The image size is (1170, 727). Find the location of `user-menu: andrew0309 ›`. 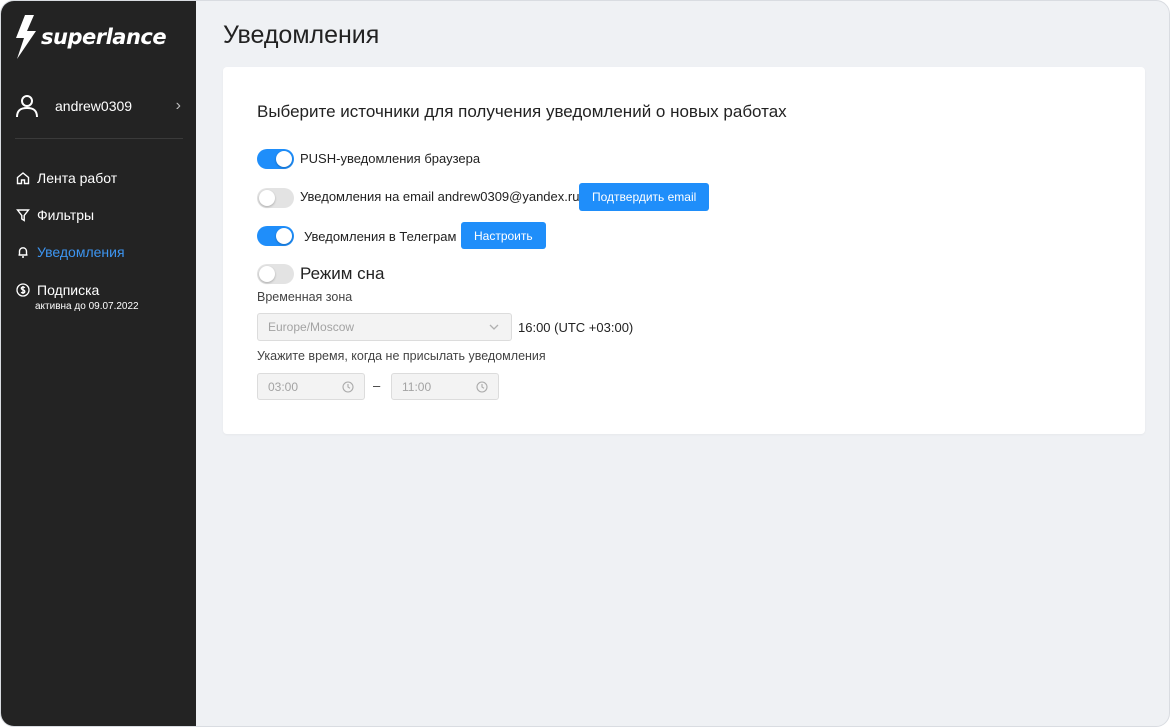

user-menu: andrew0309 › is located at coordinates (100, 106).